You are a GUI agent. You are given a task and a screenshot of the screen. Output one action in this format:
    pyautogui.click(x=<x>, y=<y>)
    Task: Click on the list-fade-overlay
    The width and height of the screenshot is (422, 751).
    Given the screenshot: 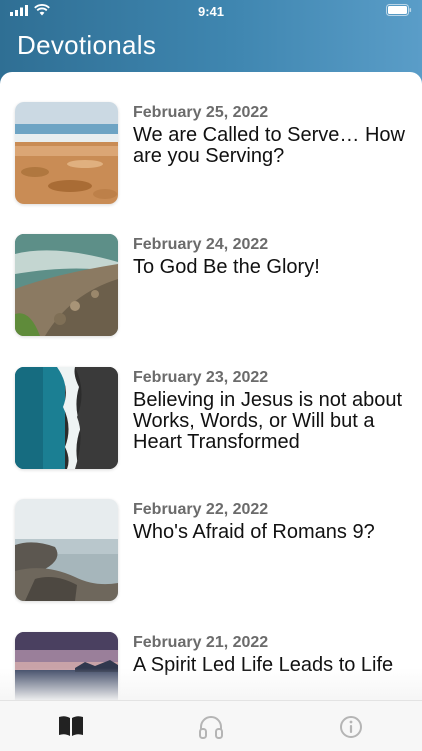 What is the action you would take?
    pyautogui.click(x=211, y=684)
    